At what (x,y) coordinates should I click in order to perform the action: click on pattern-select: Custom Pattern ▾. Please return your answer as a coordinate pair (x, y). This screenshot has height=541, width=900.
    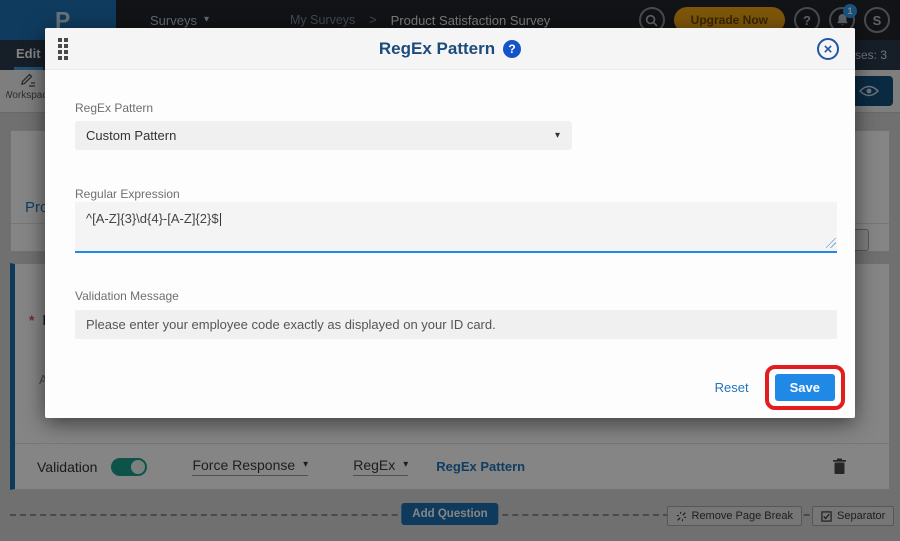
    Looking at the image, I should click on (323, 135).